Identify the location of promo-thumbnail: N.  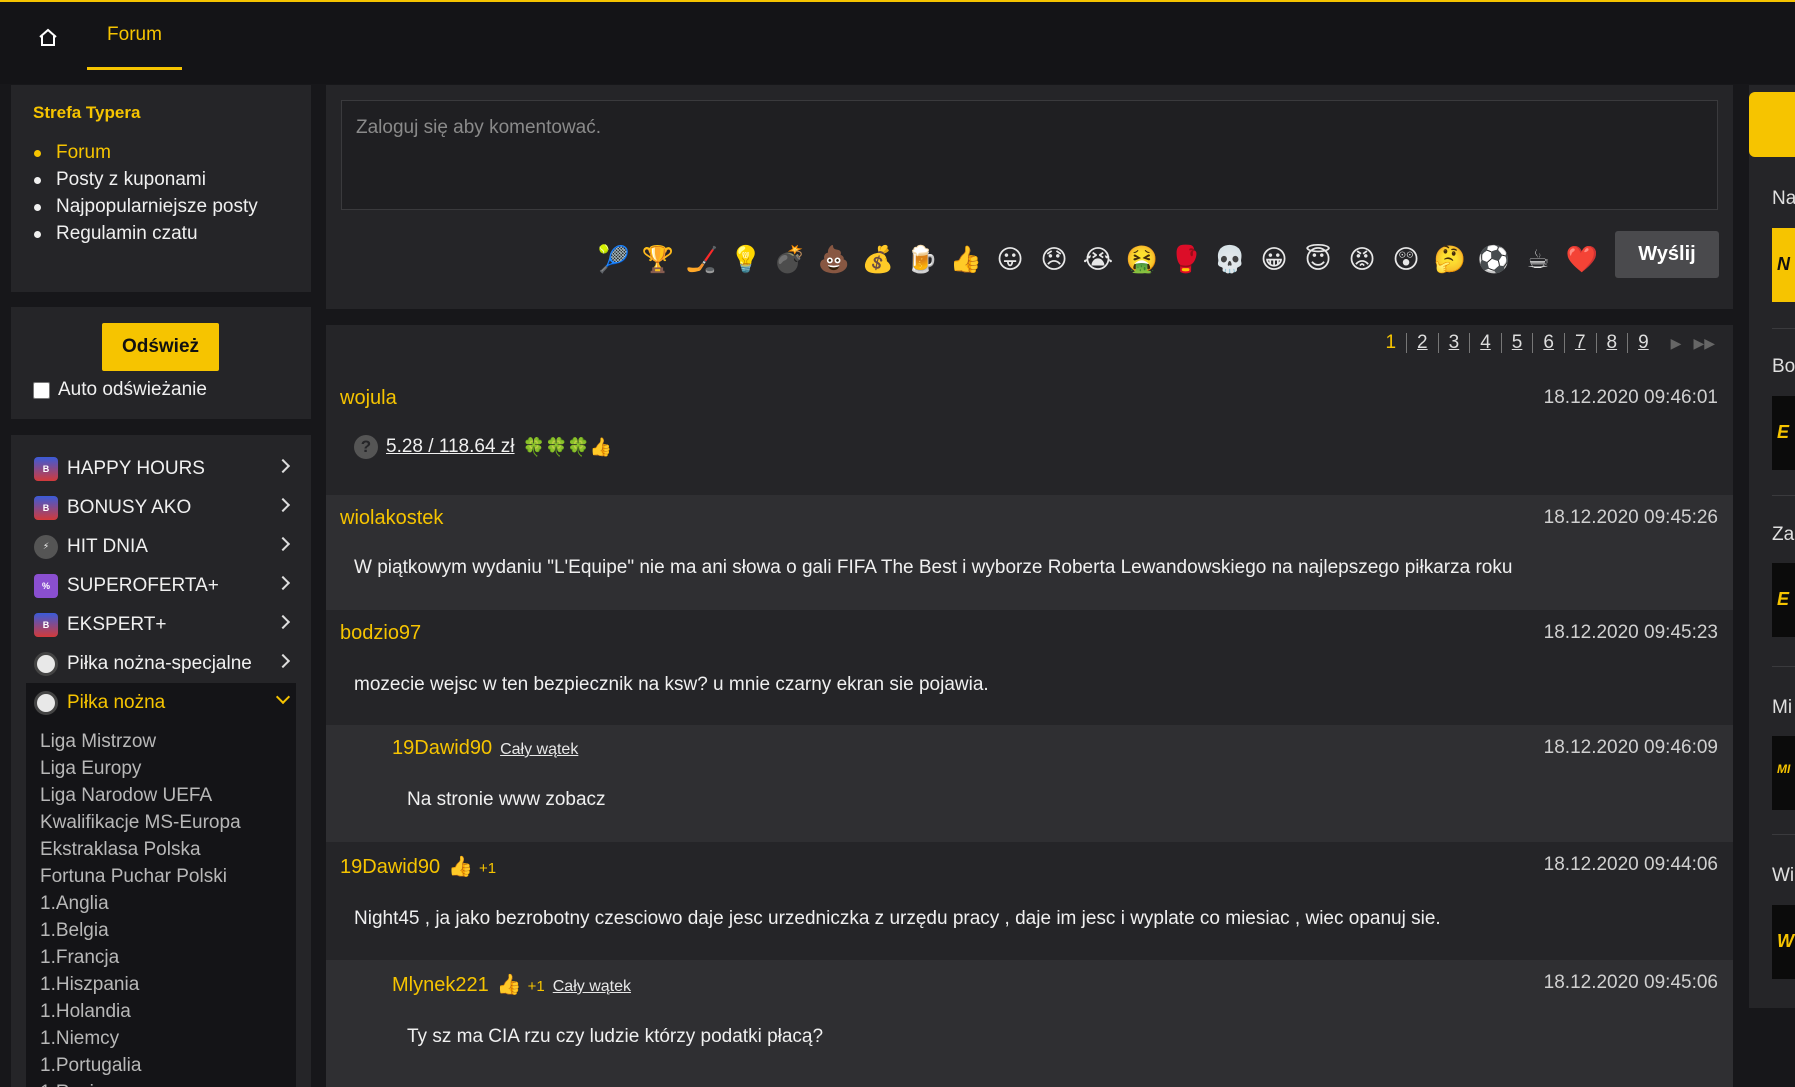
(1783, 265).